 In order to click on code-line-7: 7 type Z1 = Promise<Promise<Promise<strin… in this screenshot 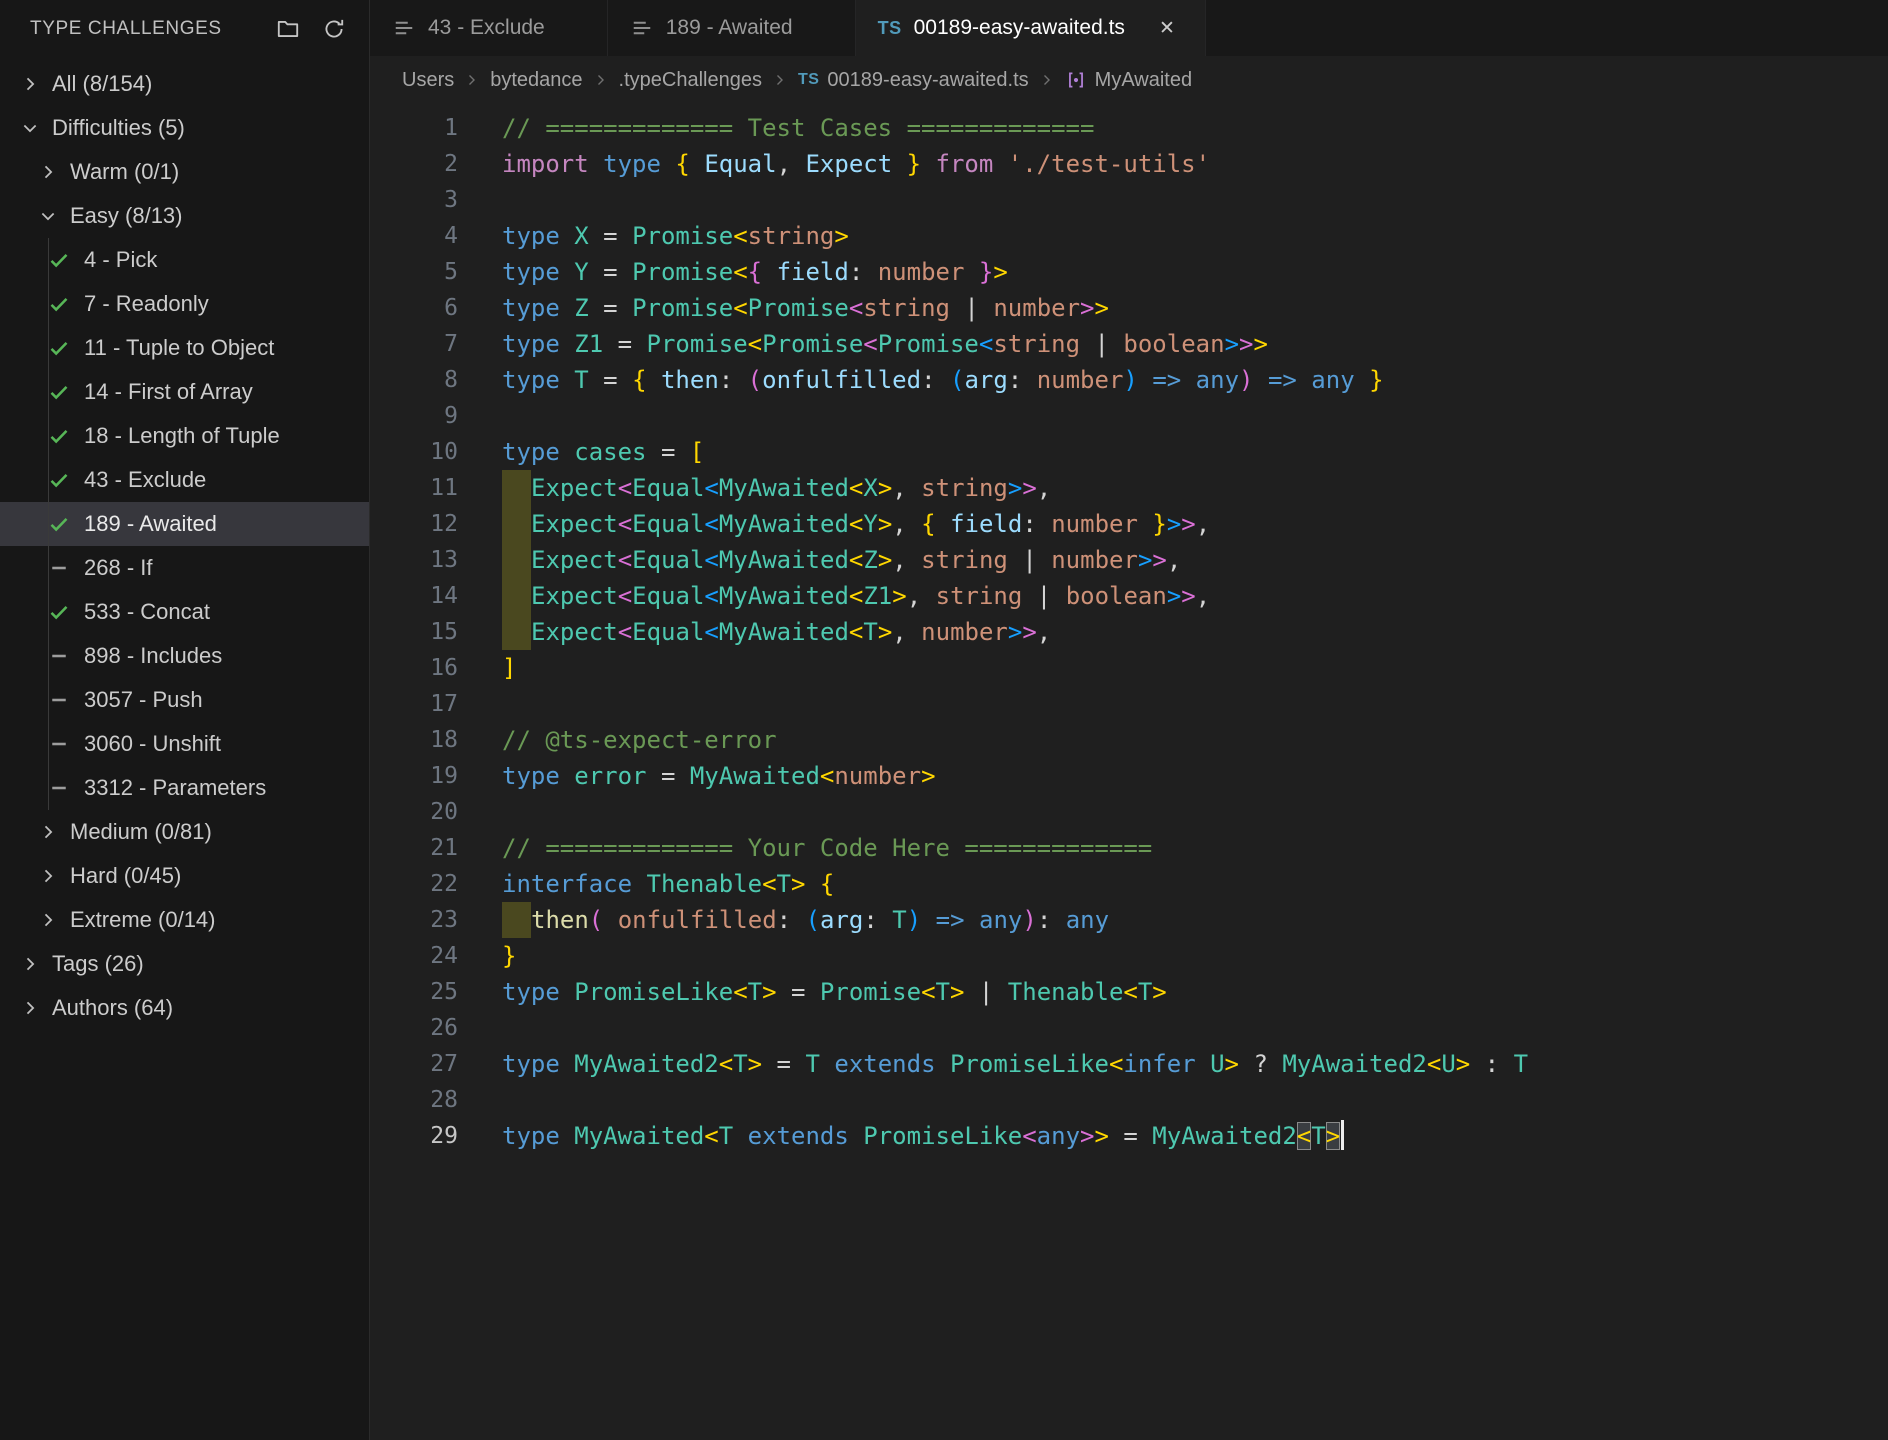, I will do `click(1129, 344)`.